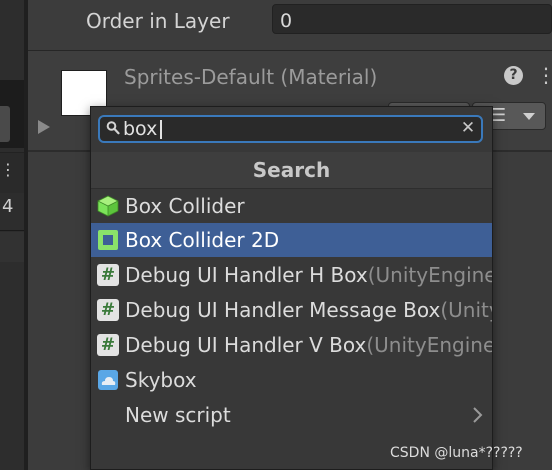 This screenshot has height=470, width=552. What do you see at coordinates (178, 415) in the screenshot?
I see `list-item-label: New script` at bounding box center [178, 415].